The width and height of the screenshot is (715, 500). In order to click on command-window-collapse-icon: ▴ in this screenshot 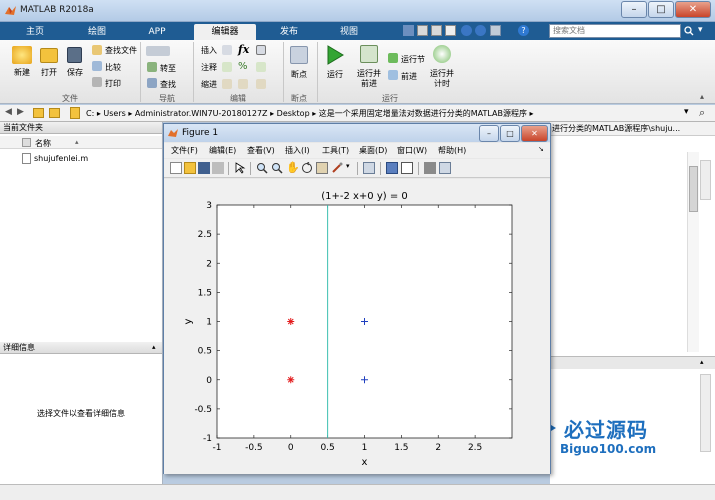, I will do `click(702, 362)`.